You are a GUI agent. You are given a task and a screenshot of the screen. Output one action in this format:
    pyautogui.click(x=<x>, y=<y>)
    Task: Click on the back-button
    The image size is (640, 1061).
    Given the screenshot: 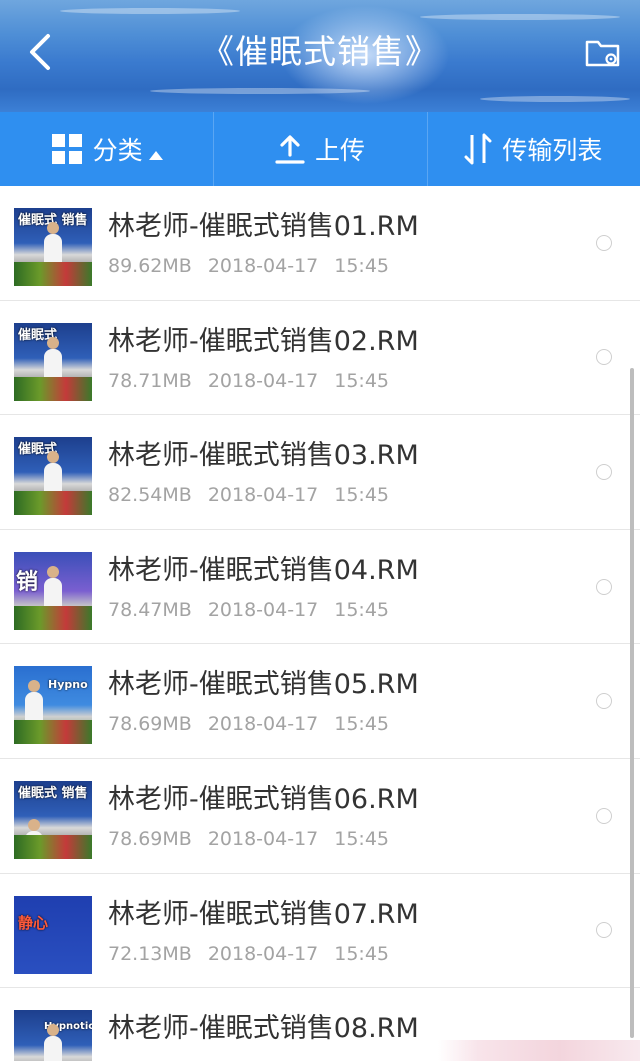 What is the action you would take?
    pyautogui.click(x=40, y=52)
    